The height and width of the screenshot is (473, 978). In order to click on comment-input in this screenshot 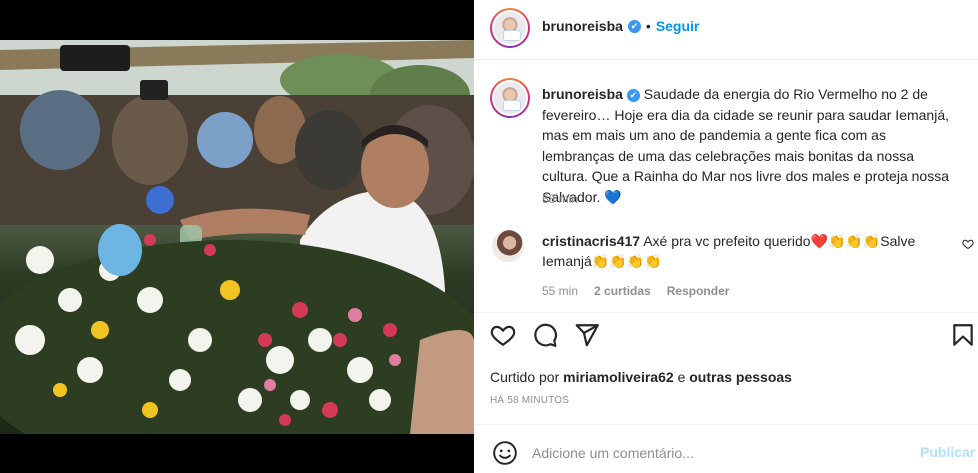, I will do `click(712, 453)`.